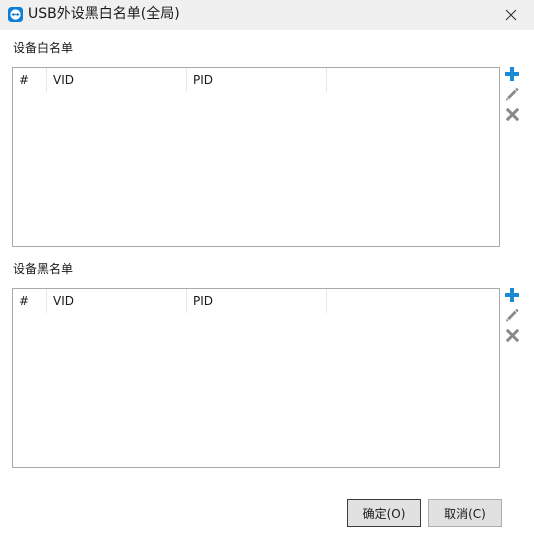  I want to click on blacklist-table-header: # VID PID, so click(256, 301).